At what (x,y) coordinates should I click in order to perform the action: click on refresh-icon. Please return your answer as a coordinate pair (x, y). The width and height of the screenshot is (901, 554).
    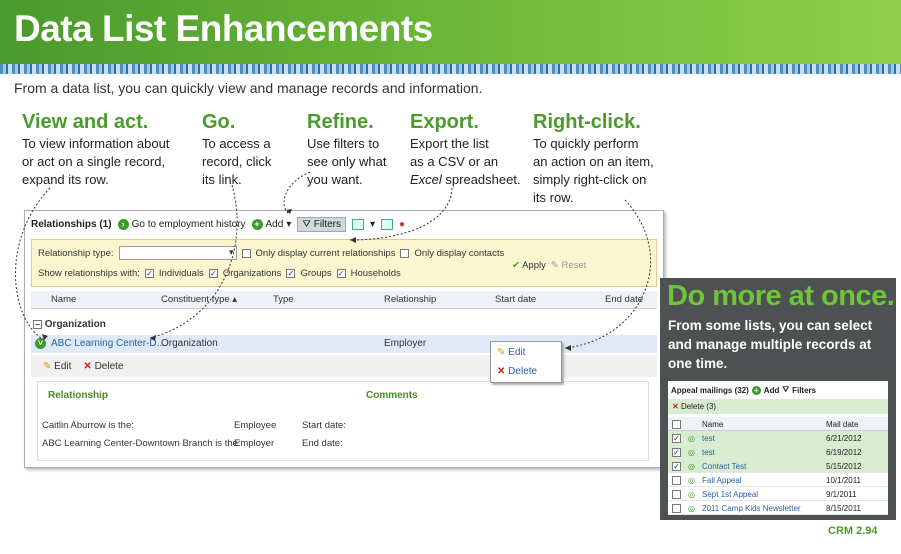
    Looking at the image, I should click on (387, 224).